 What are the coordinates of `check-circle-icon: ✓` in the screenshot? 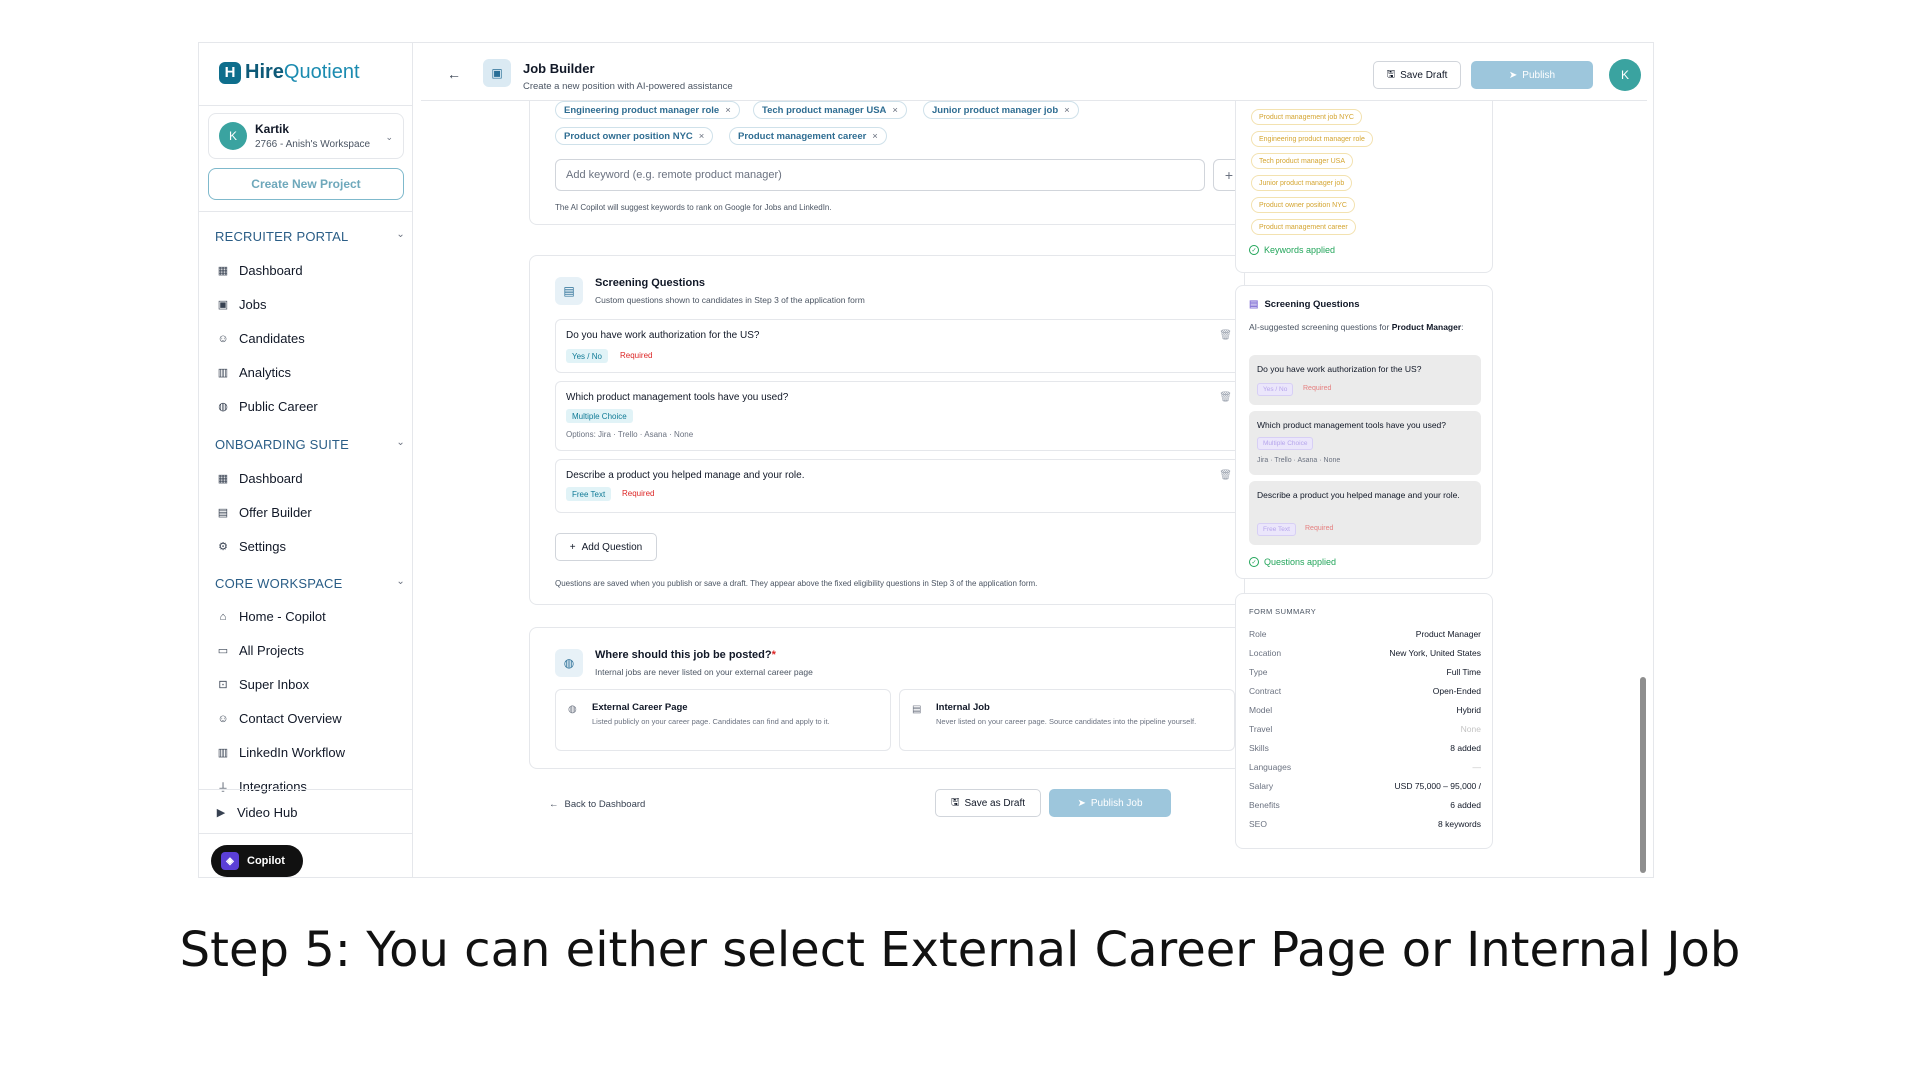 It's located at (1254, 562).